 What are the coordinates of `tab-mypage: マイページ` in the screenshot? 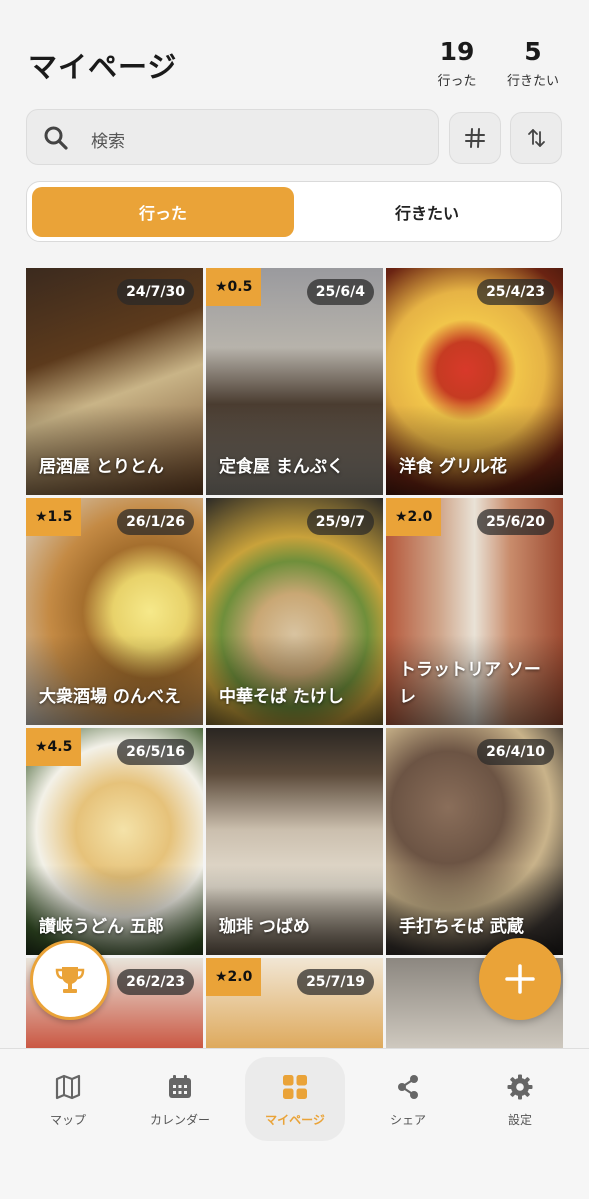 It's located at (295, 1099).